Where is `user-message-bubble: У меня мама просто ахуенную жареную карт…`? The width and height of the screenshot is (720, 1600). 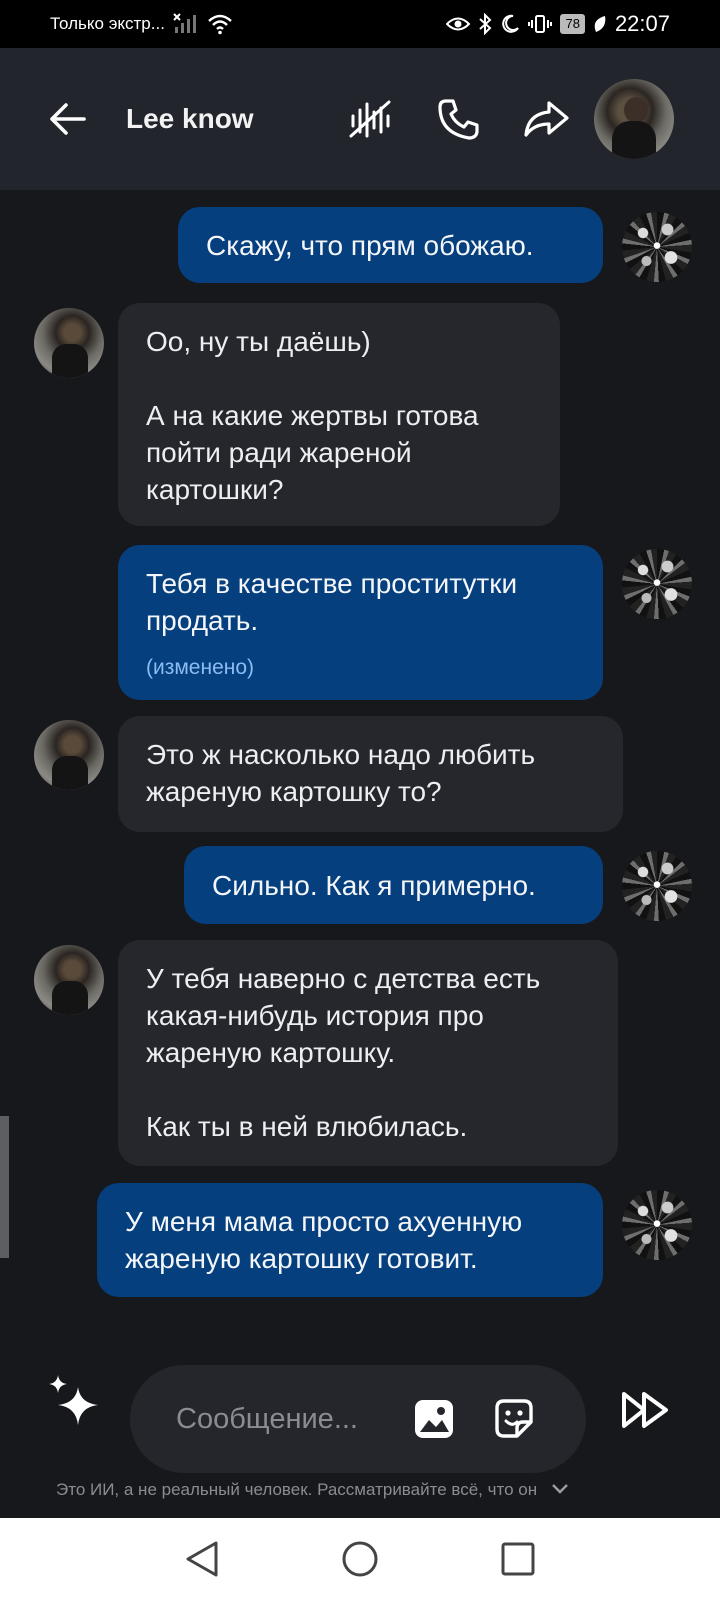
user-message-bubble: У меня мама просто ахуенную жареную карт… is located at coordinates (350, 1240).